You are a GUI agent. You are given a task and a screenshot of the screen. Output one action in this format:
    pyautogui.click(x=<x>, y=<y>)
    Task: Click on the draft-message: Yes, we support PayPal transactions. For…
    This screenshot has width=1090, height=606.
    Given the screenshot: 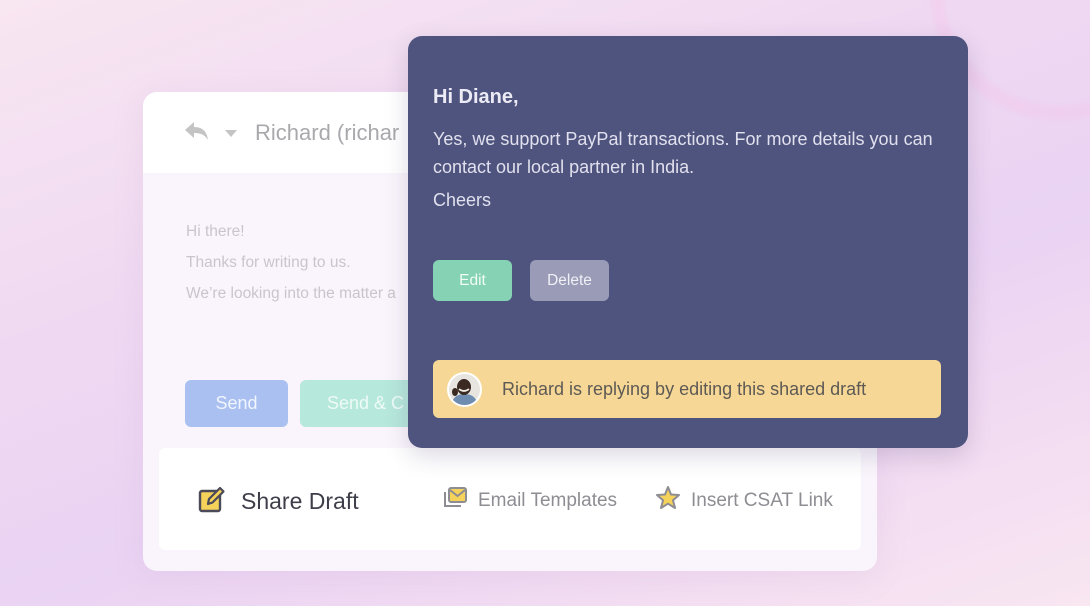 What is the action you would take?
    pyautogui.click(x=683, y=153)
    